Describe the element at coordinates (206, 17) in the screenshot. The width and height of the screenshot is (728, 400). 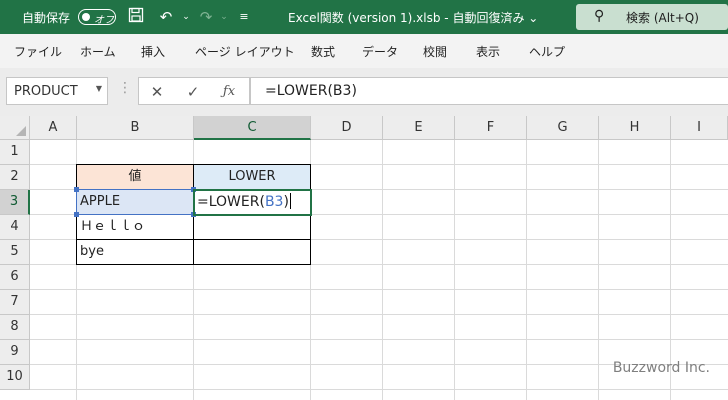
I see `redo-icon: ↷` at that location.